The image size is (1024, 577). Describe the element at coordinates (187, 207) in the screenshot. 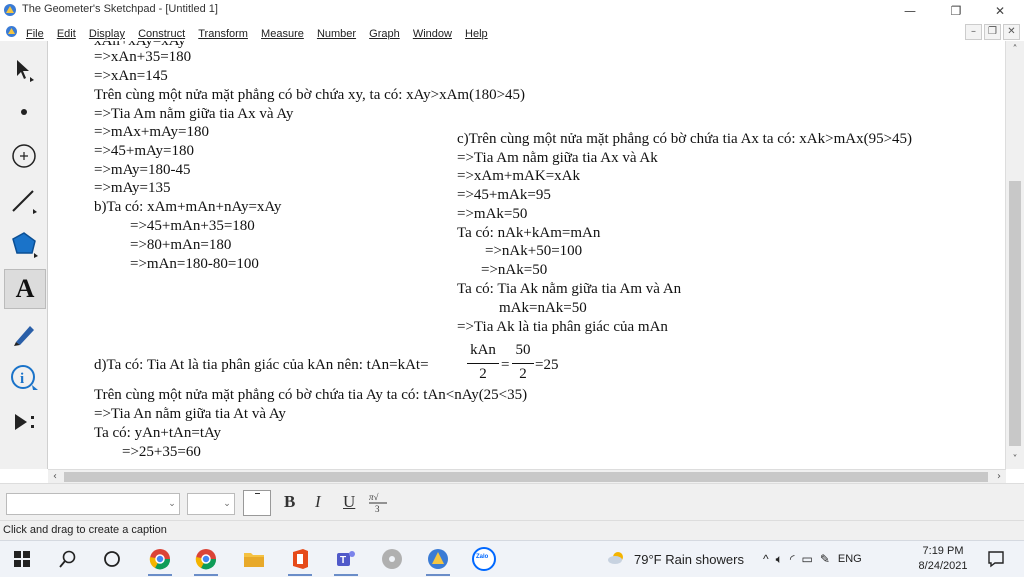

I see `caption-line: b)Ta có: xAm+mAn+nAy=xAy` at that location.